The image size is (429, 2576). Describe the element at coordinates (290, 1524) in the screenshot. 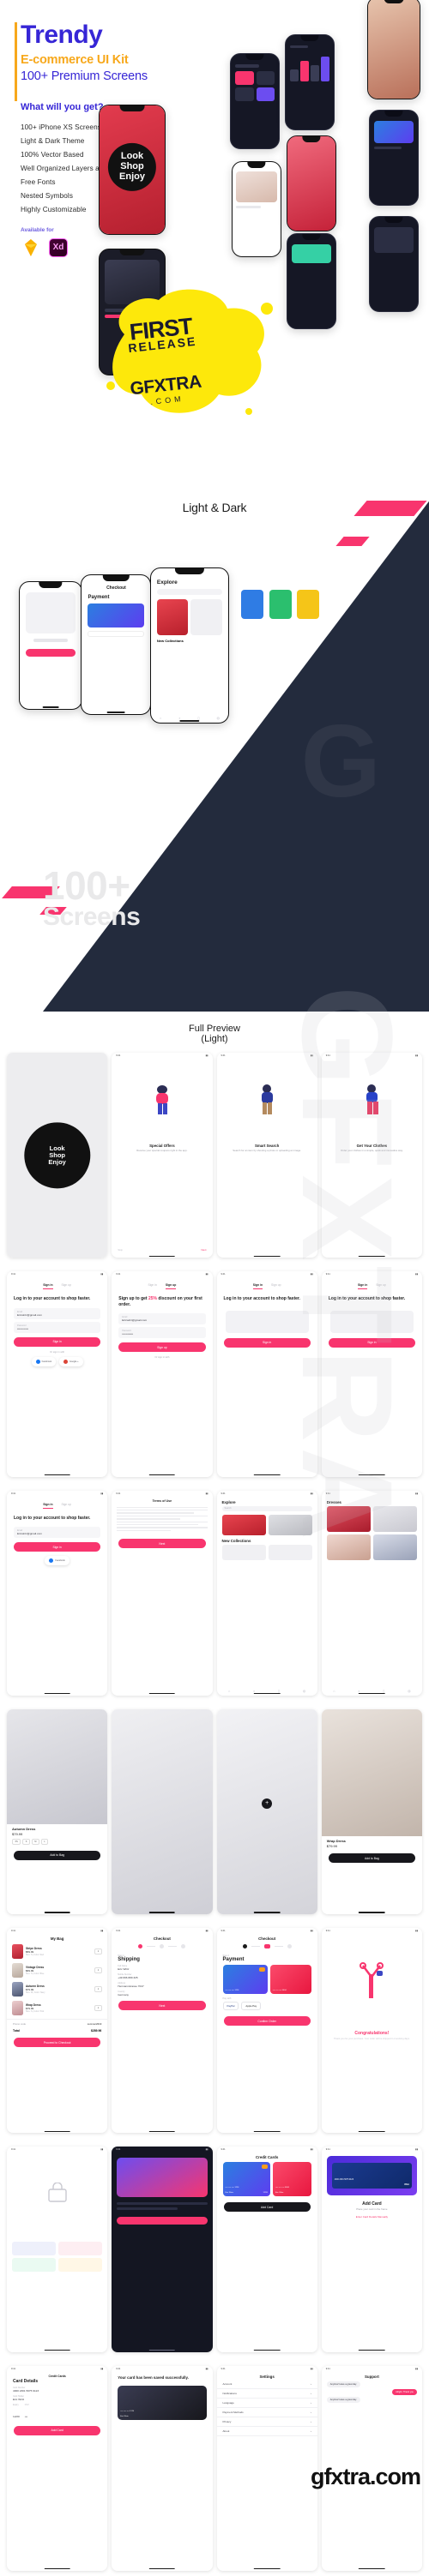

I see `category-card` at that location.